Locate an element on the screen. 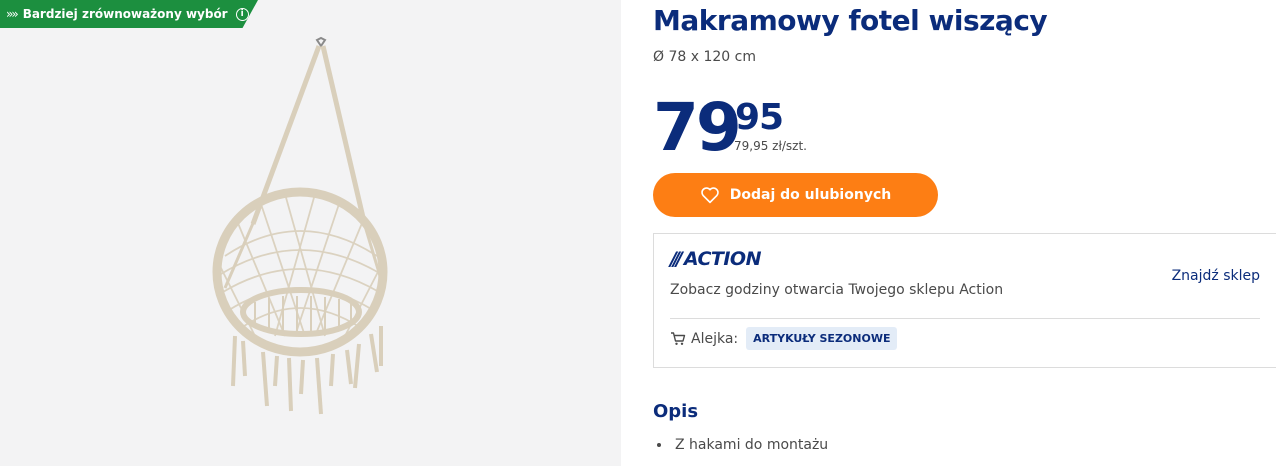 The image size is (1276, 466). aisle-info: Alejka: ARTYKUŁY SEZONOWE is located at coordinates (784, 338).